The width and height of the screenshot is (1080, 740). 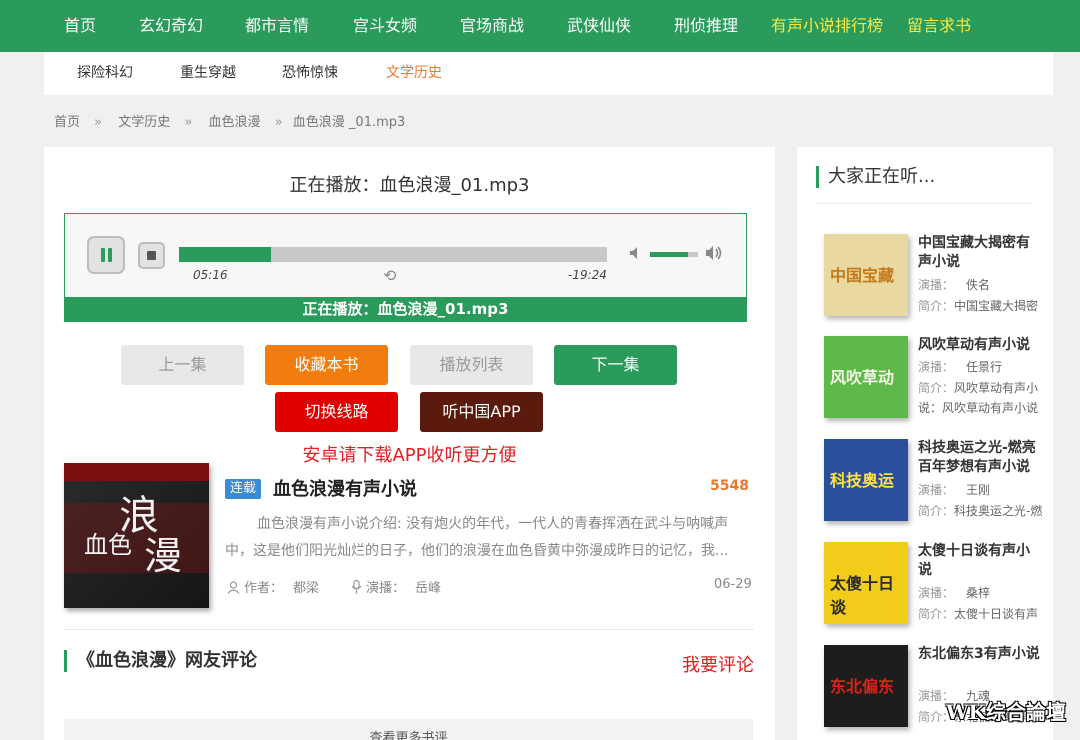 I want to click on microphone-icon, so click(x=356, y=587).